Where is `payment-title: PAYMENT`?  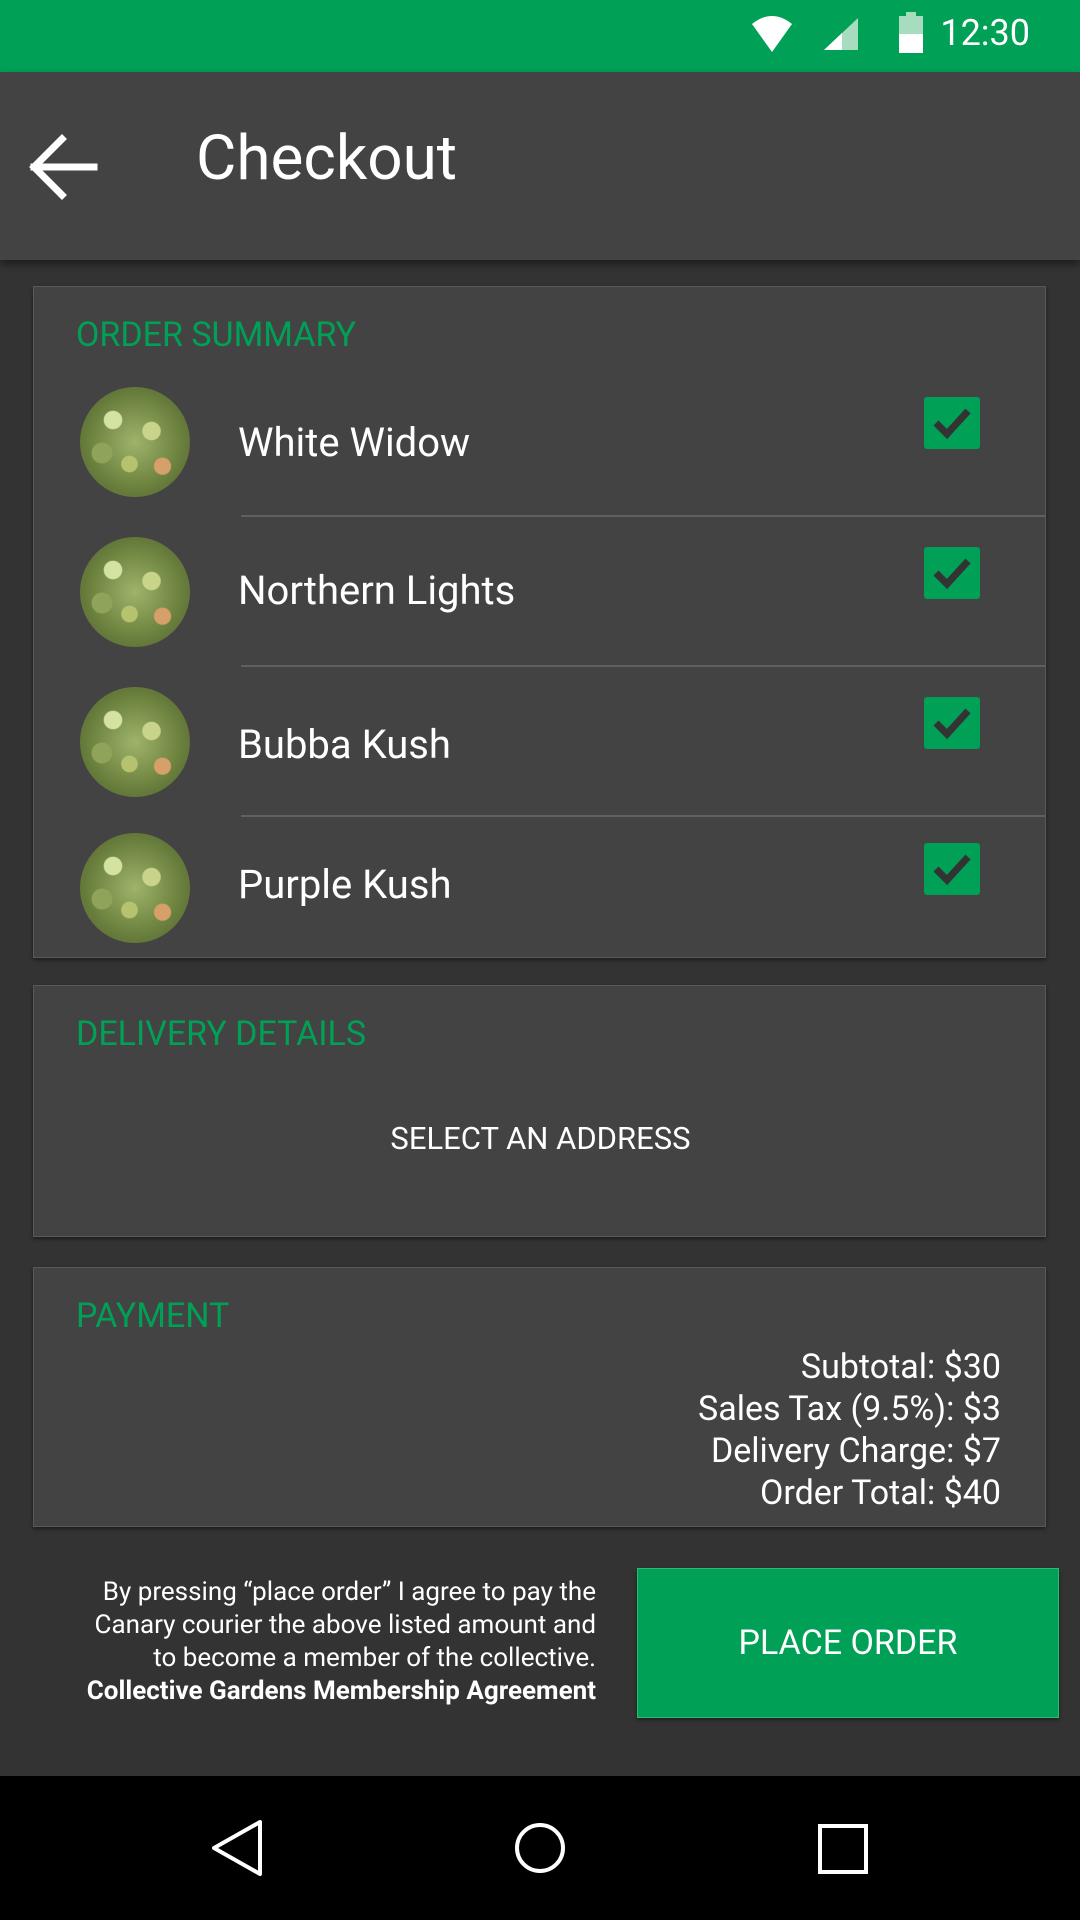
payment-title: PAYMENT is located at coordinates (153, 1316).